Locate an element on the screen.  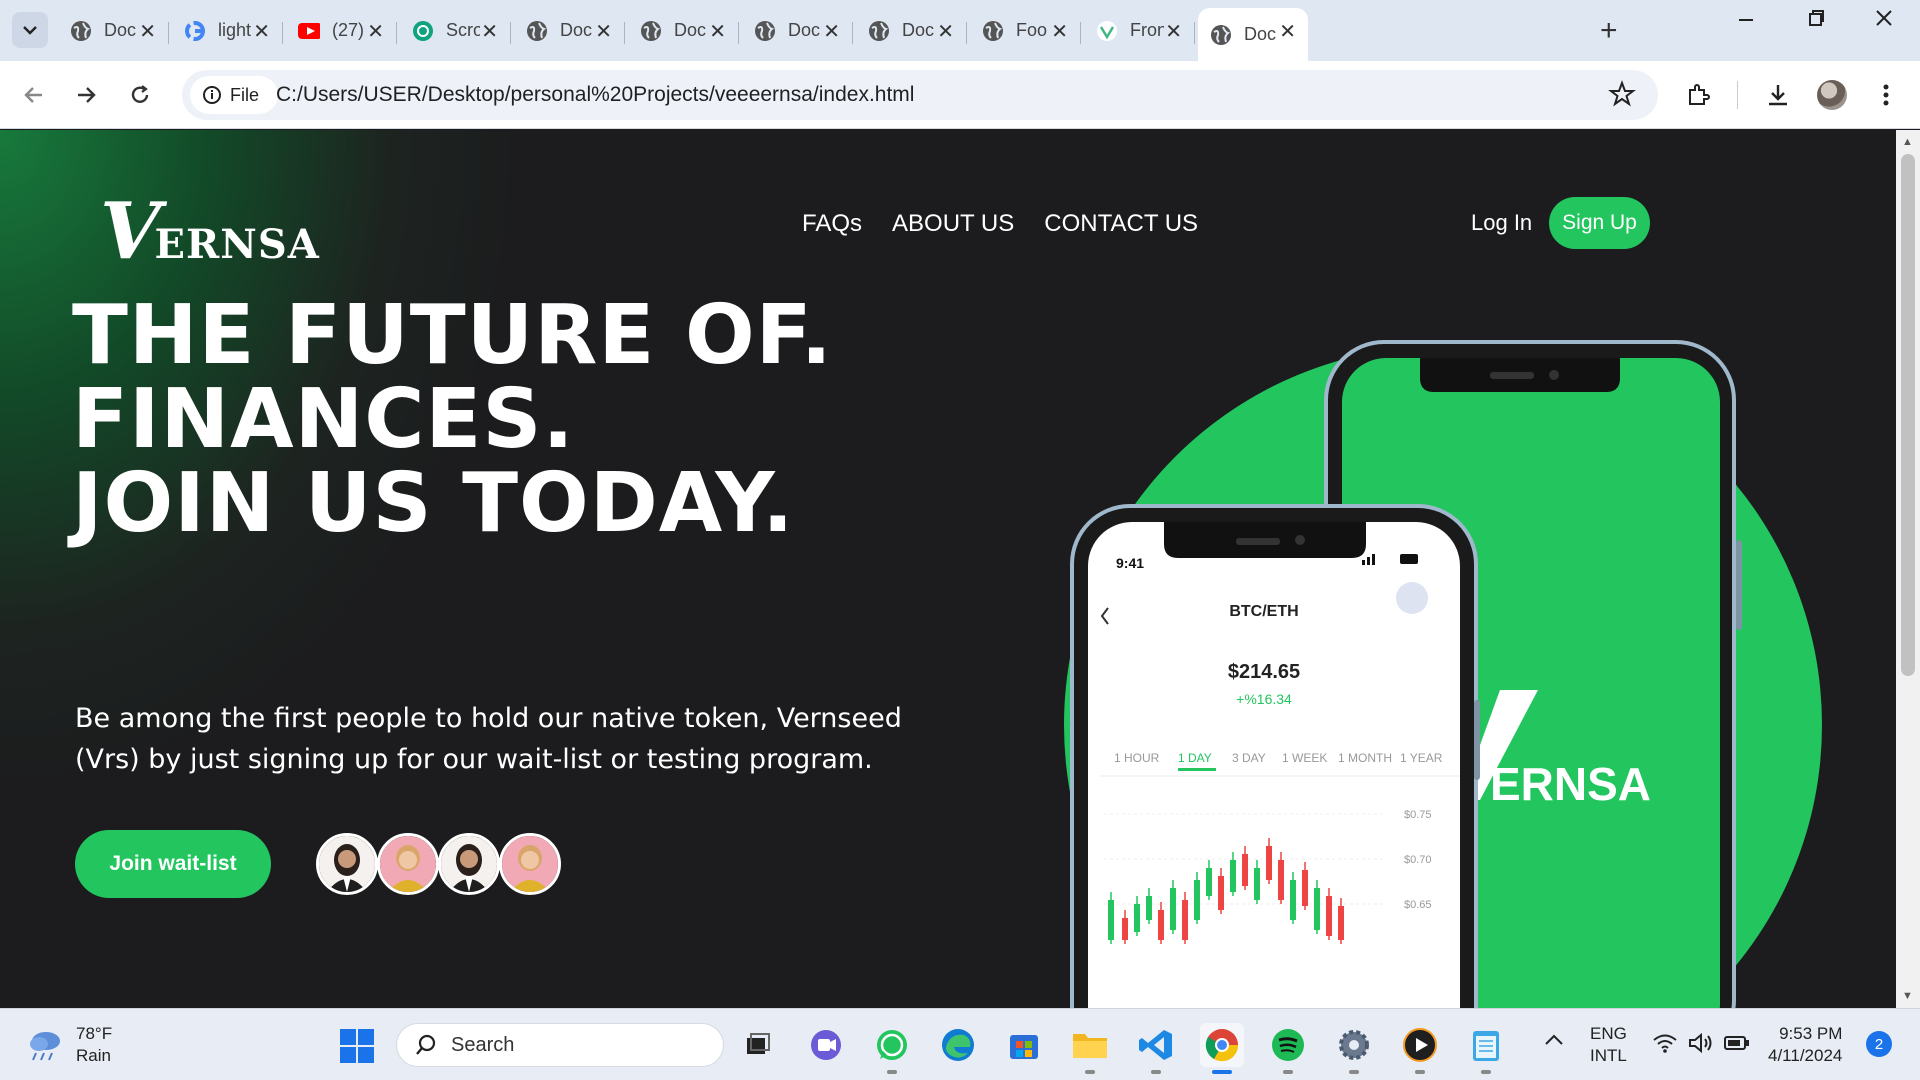
site-info-chip: File is located at coordinates (234, 95).